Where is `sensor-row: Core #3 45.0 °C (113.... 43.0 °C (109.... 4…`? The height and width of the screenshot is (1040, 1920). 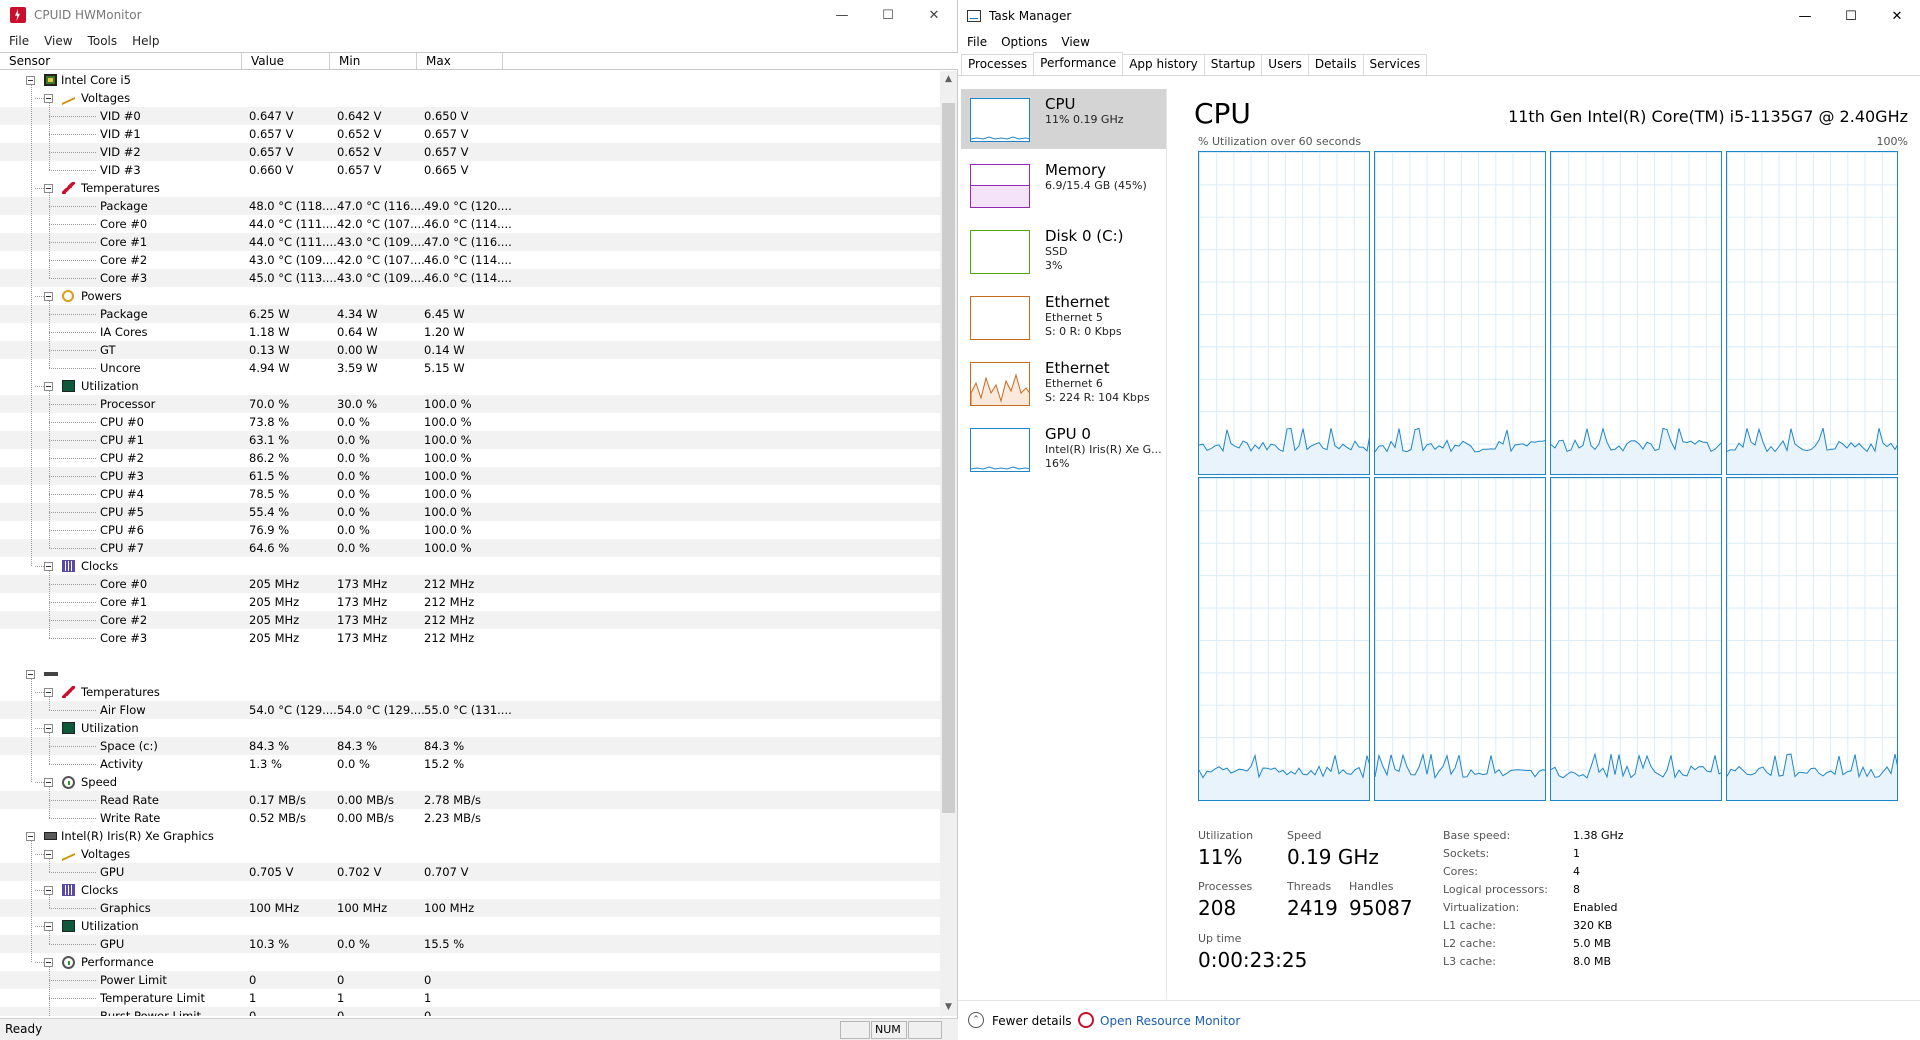 sensor-row: Core #3 45.0 °C (113.... 43.0 °C (109.... 4… is located at coordinates (470, 278).